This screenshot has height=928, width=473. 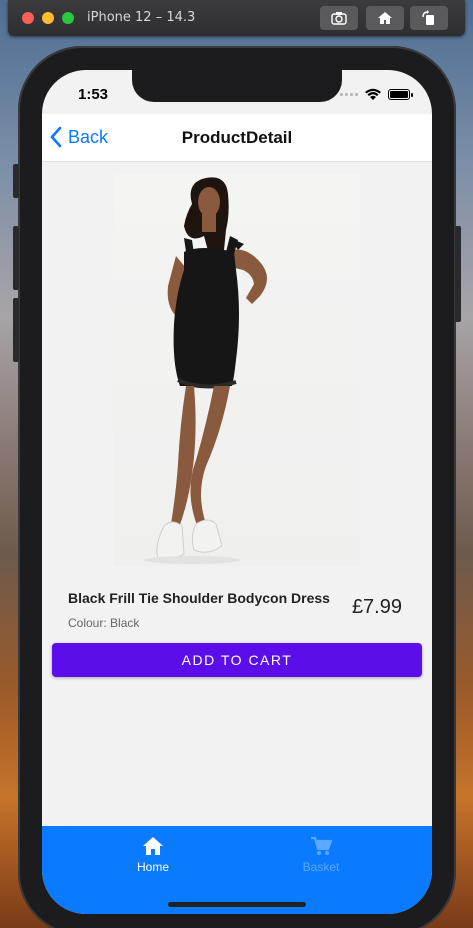 I want to click on rotate-button, so click(x=429, y=18).